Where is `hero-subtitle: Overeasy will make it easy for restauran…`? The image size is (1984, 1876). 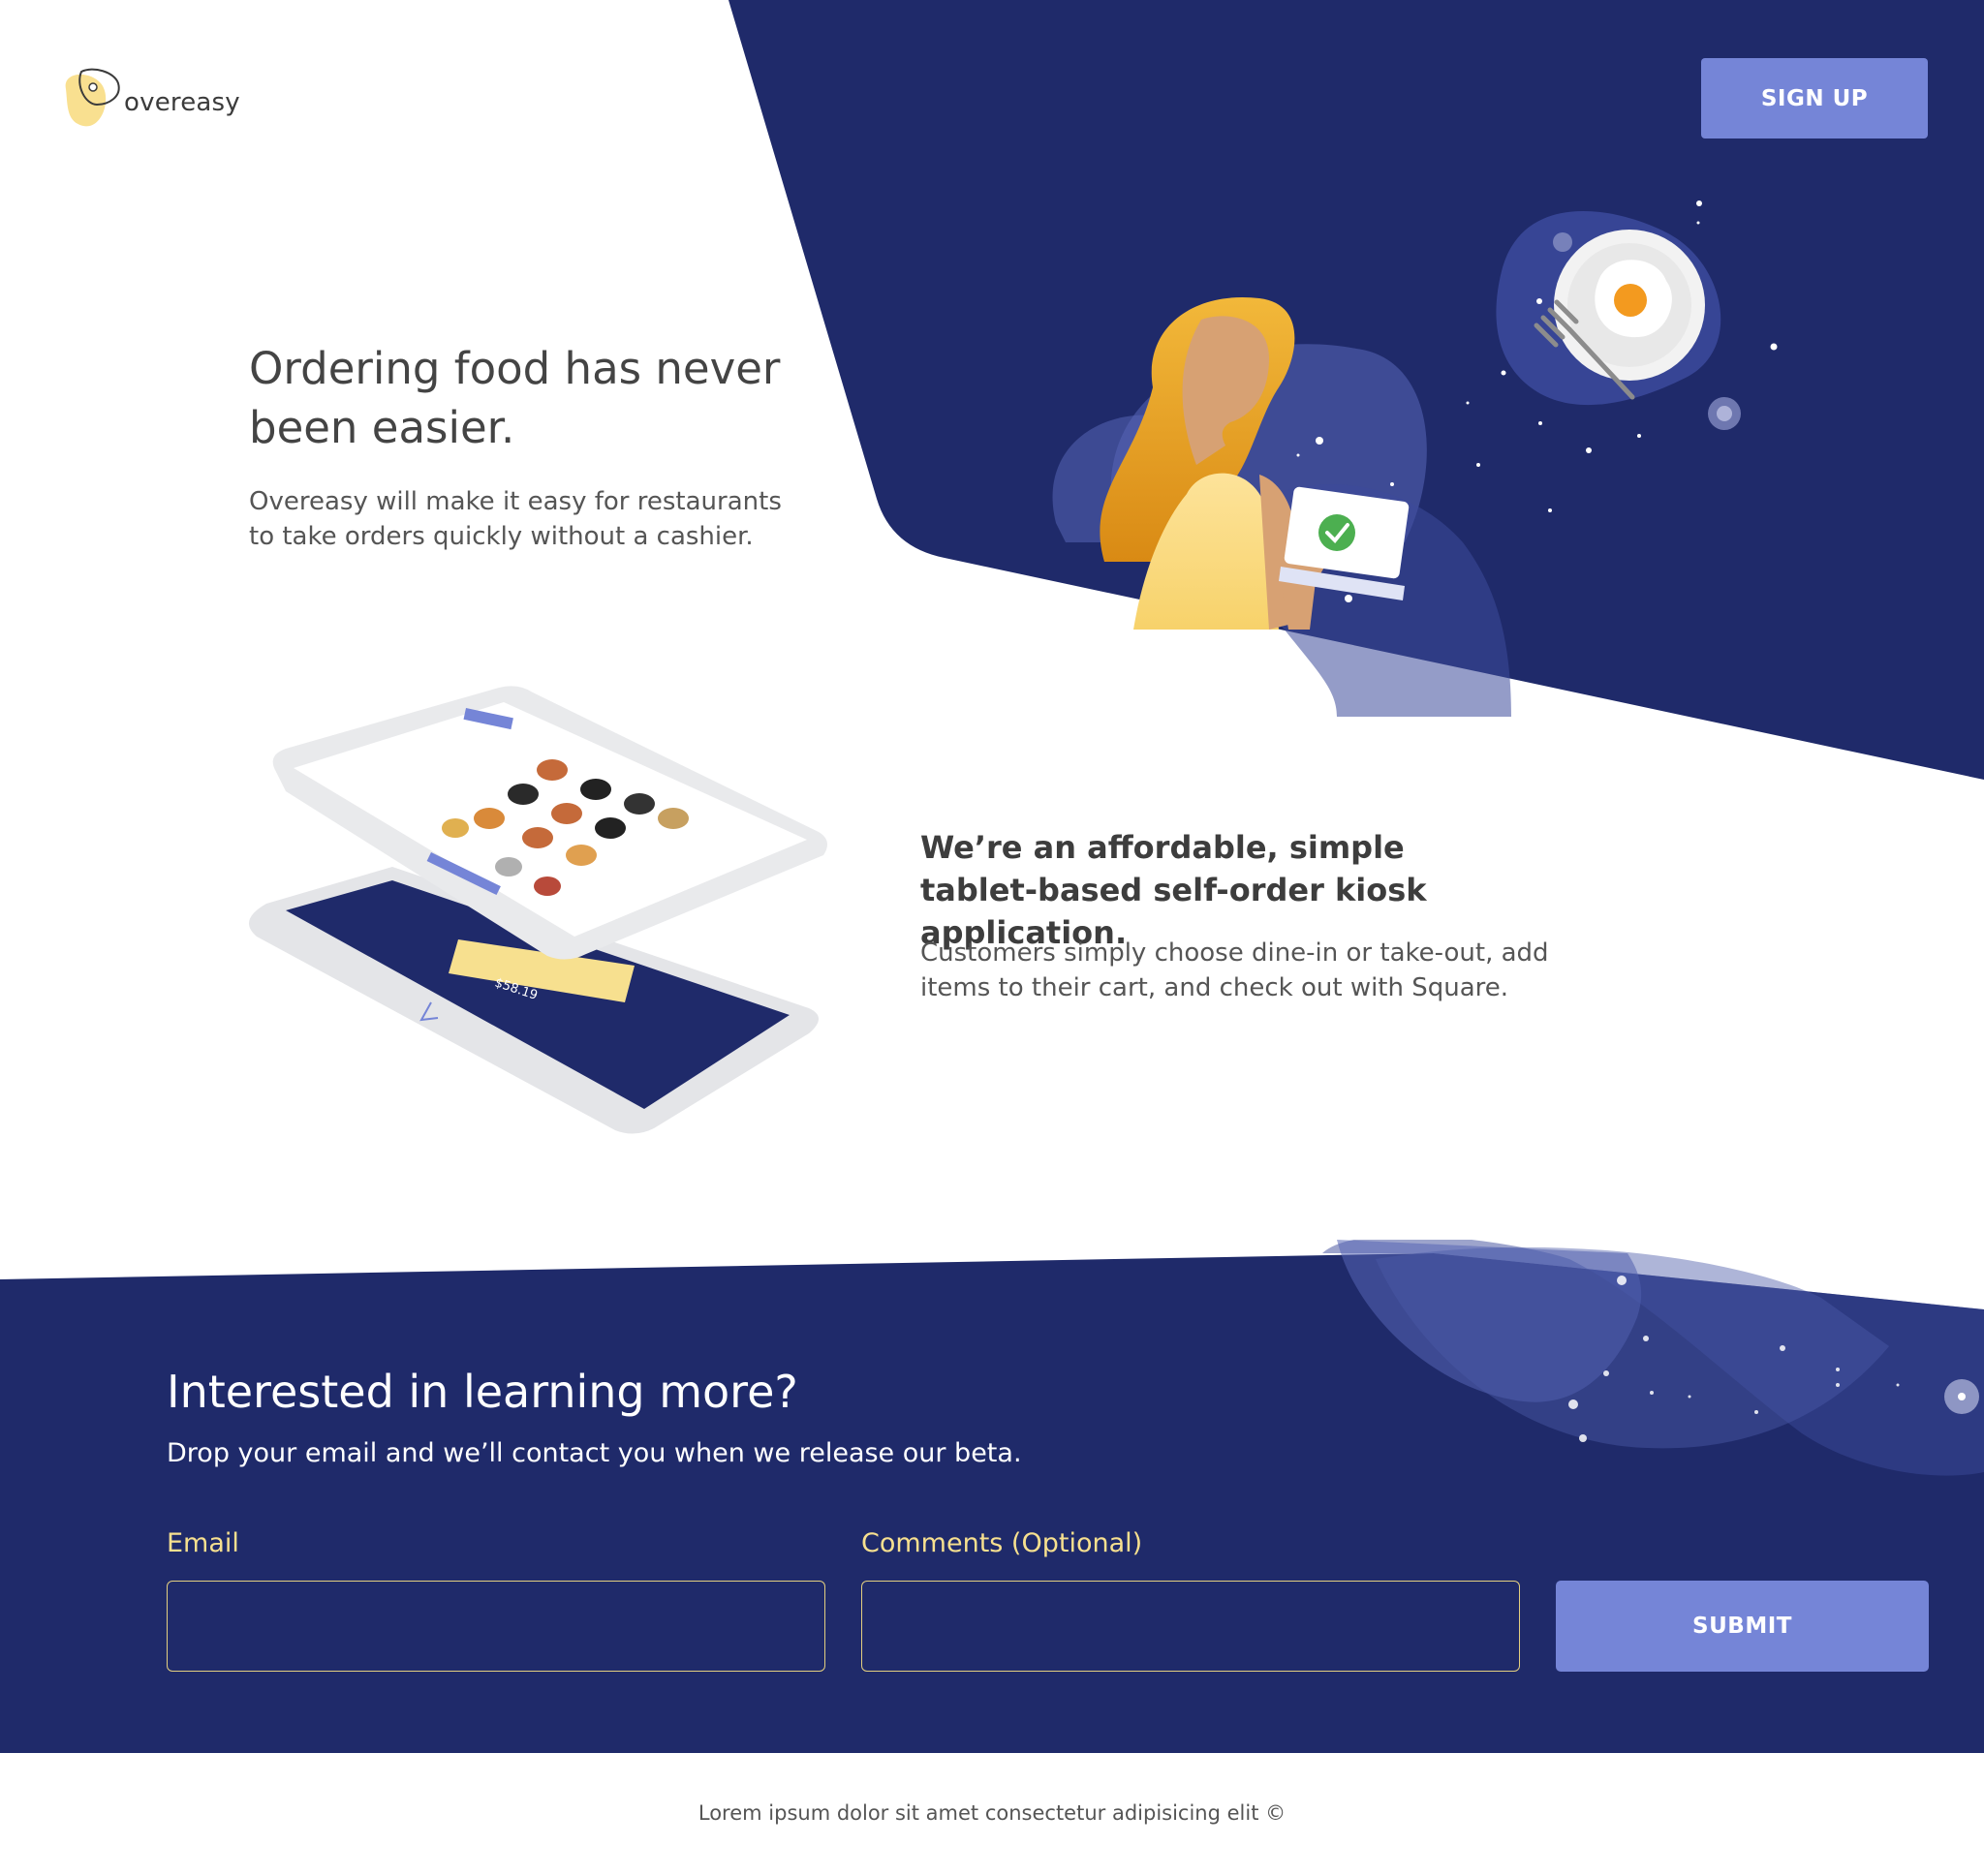
hero-subtitle: Overeasy will make it easy for restauran… is located at coordinates (515, 519).